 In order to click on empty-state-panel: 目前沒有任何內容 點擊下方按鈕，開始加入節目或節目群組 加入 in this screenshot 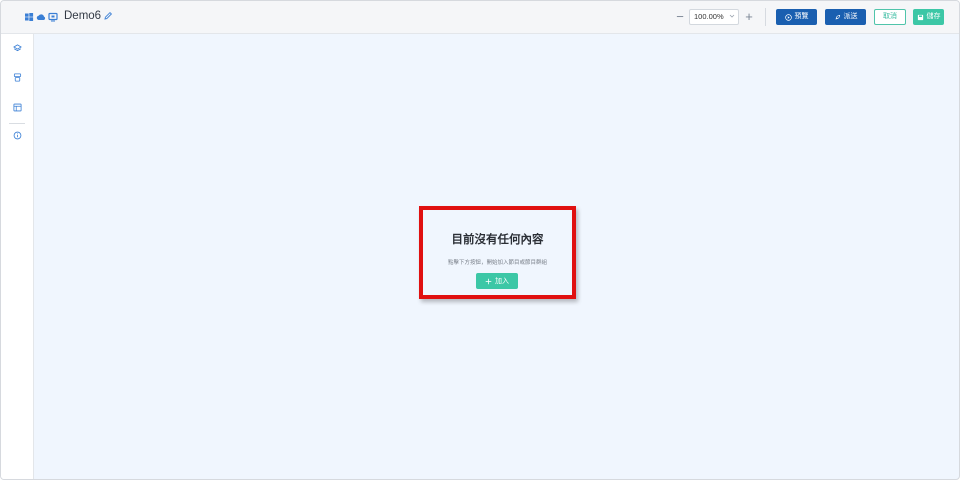, I will do `click(497, 252)`.